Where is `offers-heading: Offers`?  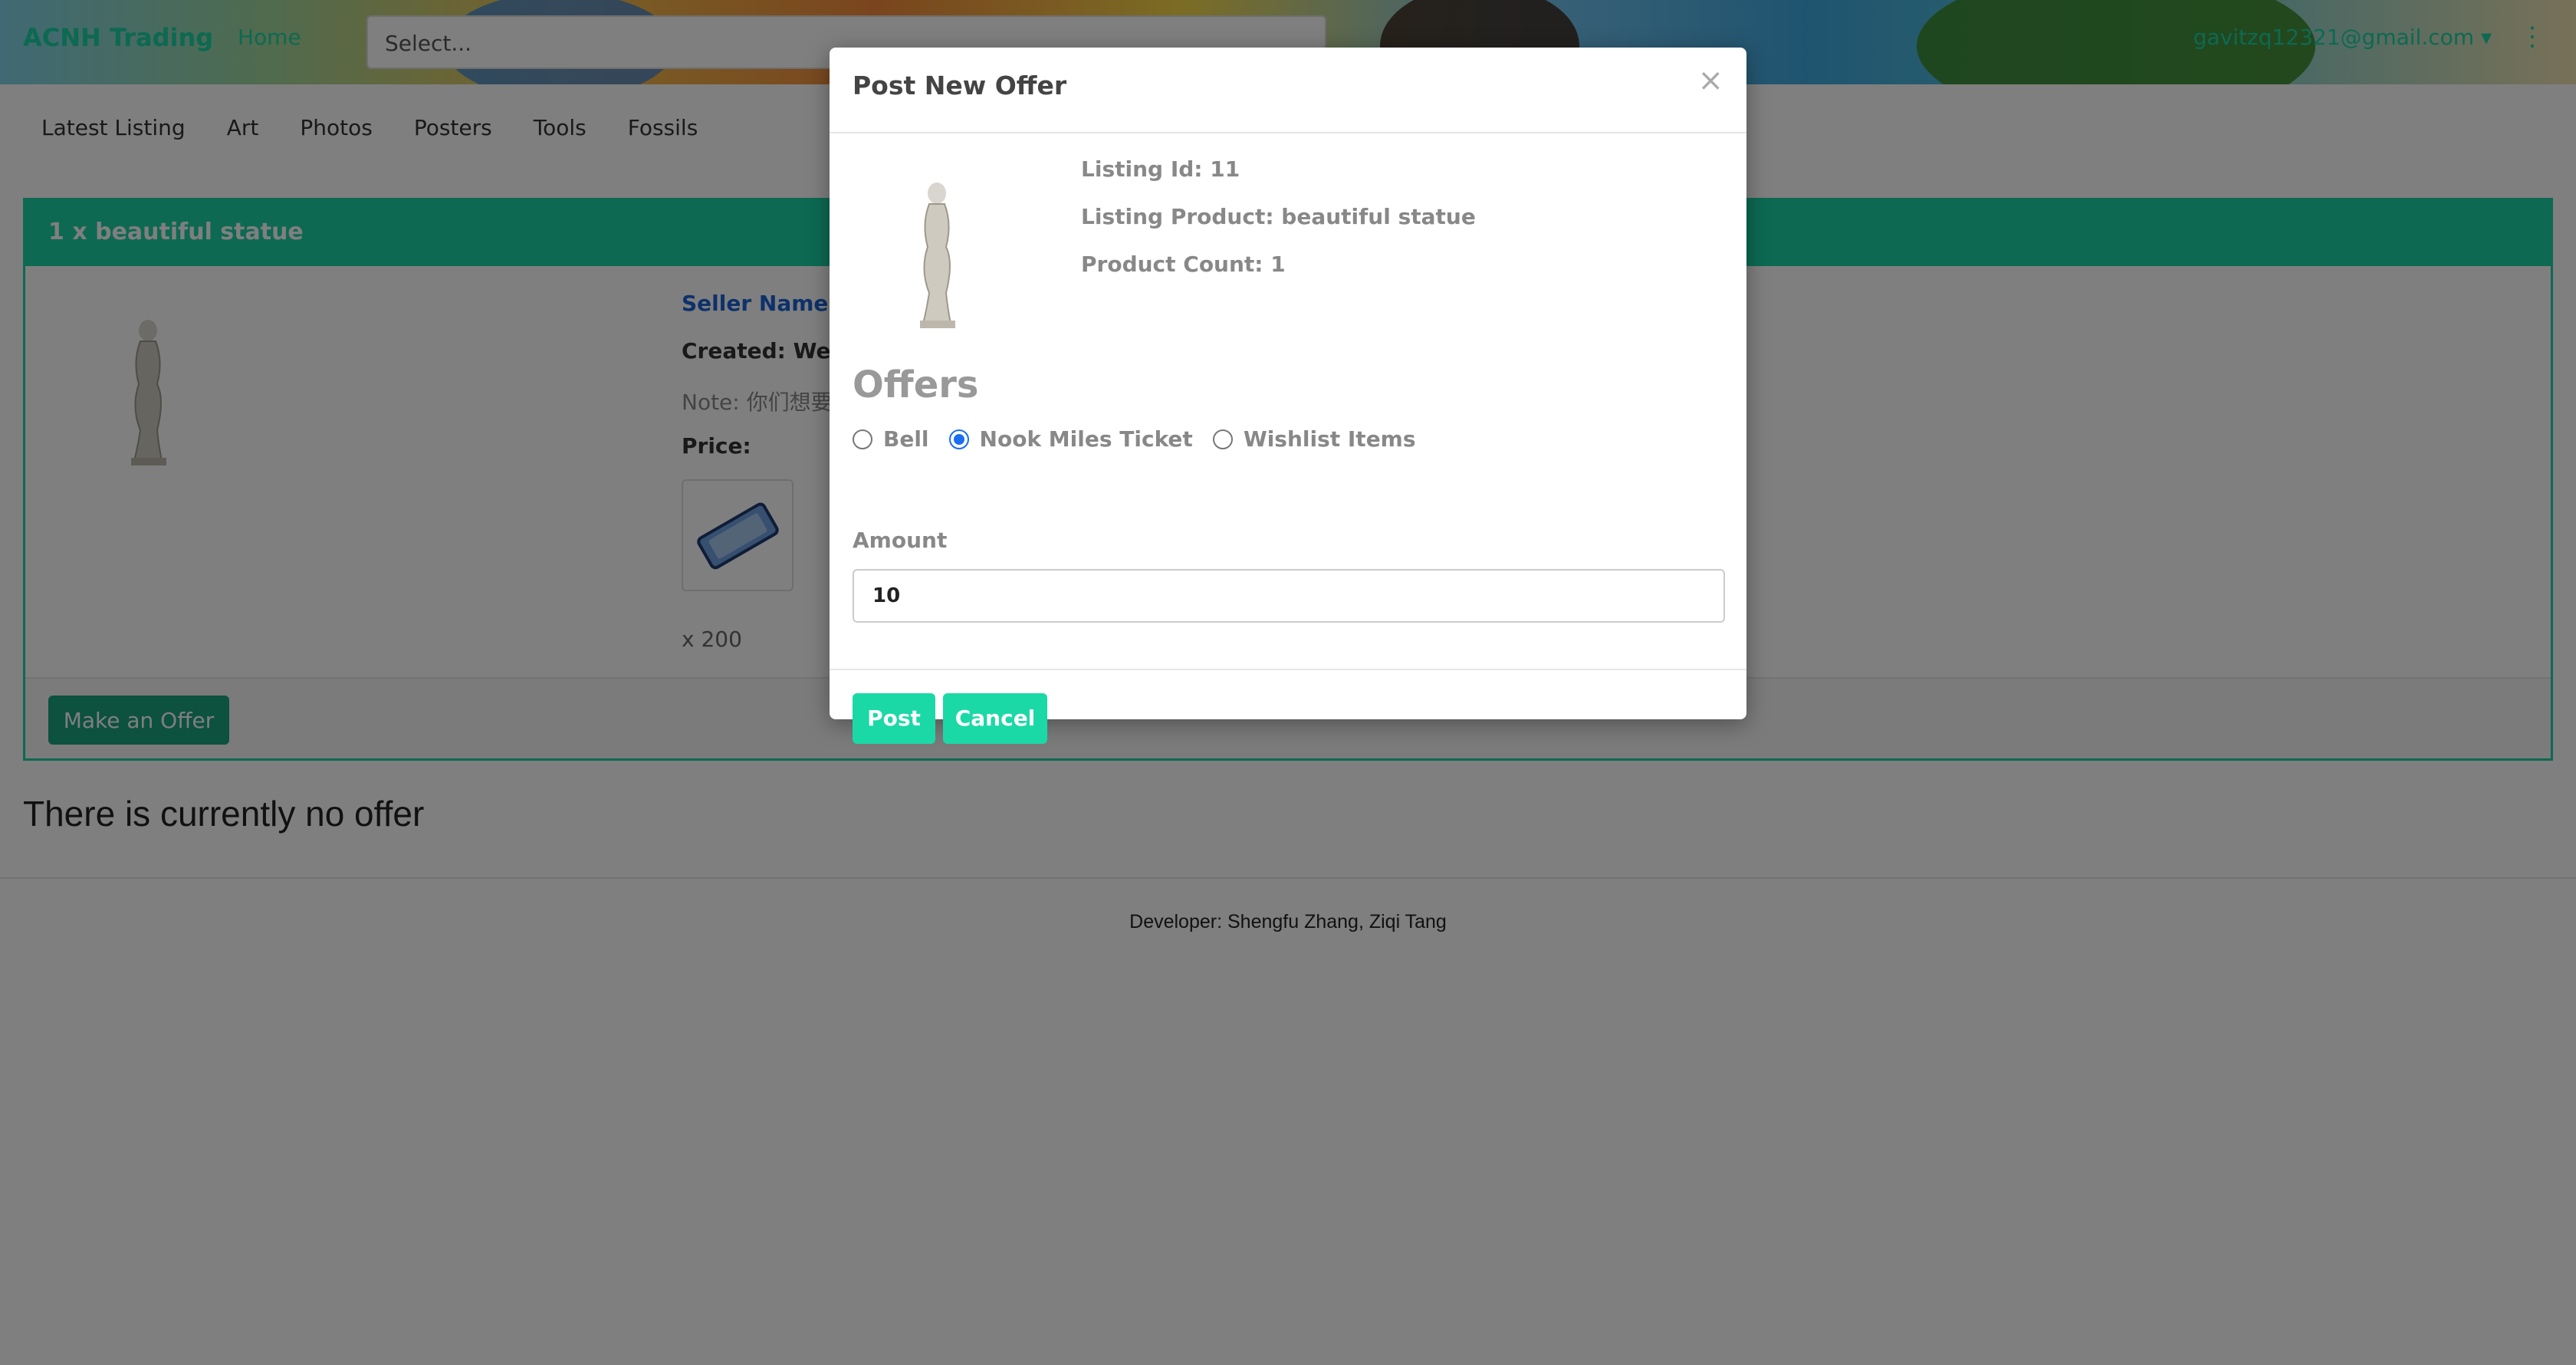 offers-heading: Offers is located at coordinates (916, 384).